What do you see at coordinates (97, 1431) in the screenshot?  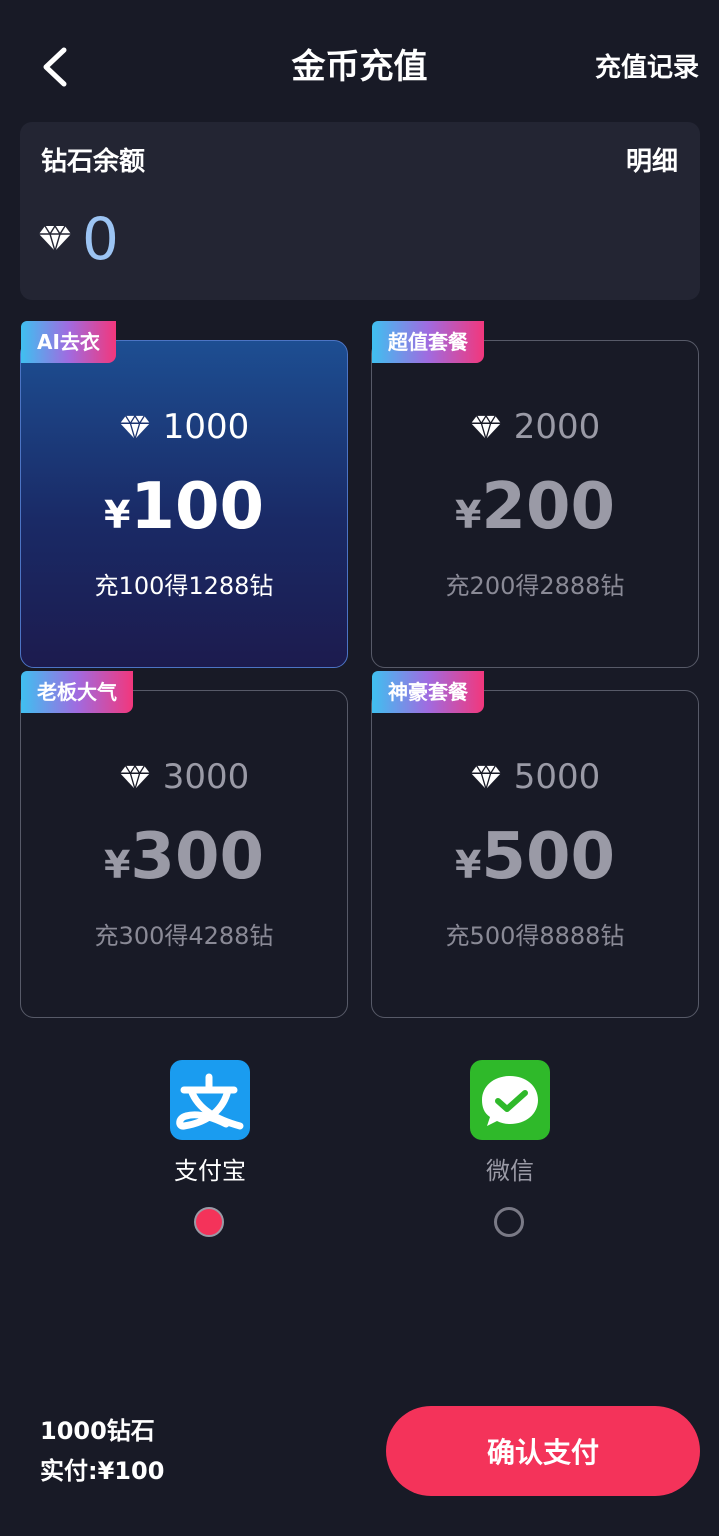 I see `summary-diamonds: 1000钻石` at bounding box center [97, 1431].